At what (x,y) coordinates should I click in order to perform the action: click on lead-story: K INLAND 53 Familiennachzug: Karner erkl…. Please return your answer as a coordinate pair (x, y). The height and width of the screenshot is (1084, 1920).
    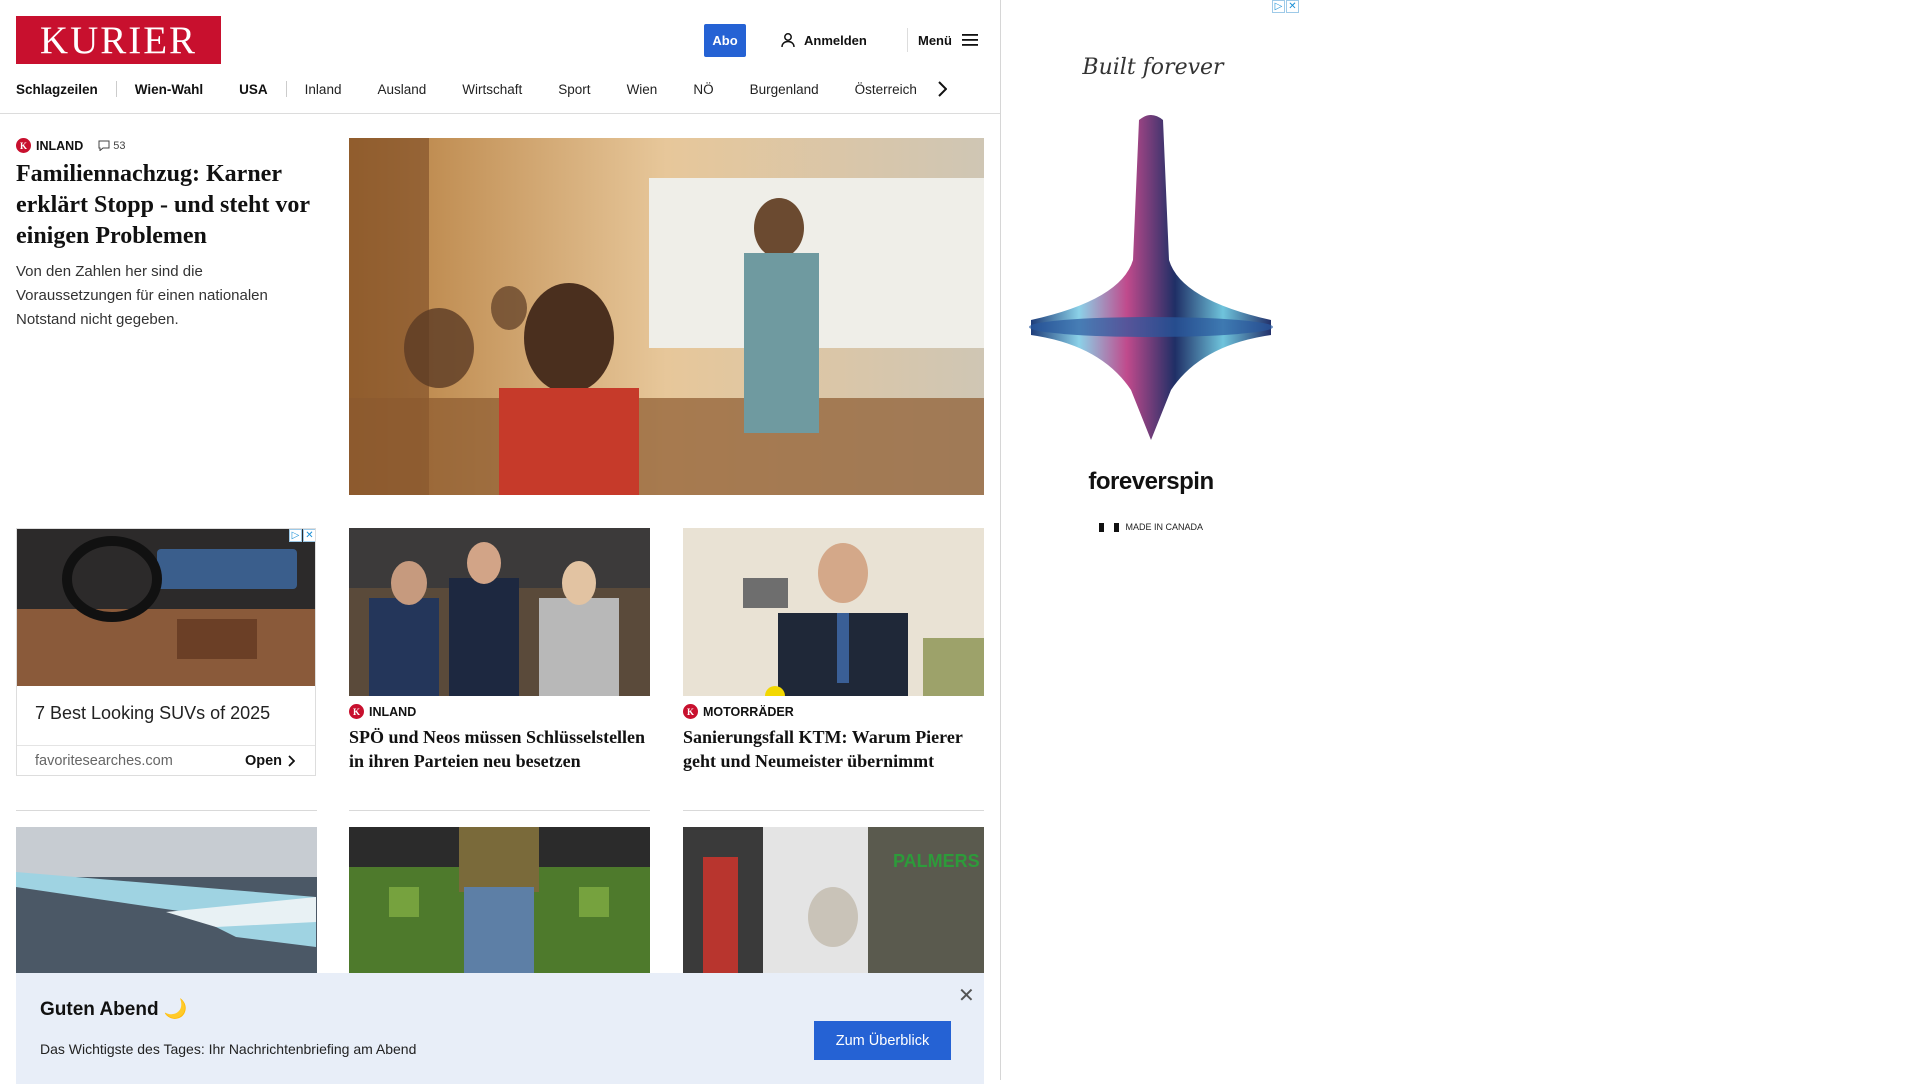
    Looking at the image, I should click on (166, 235).